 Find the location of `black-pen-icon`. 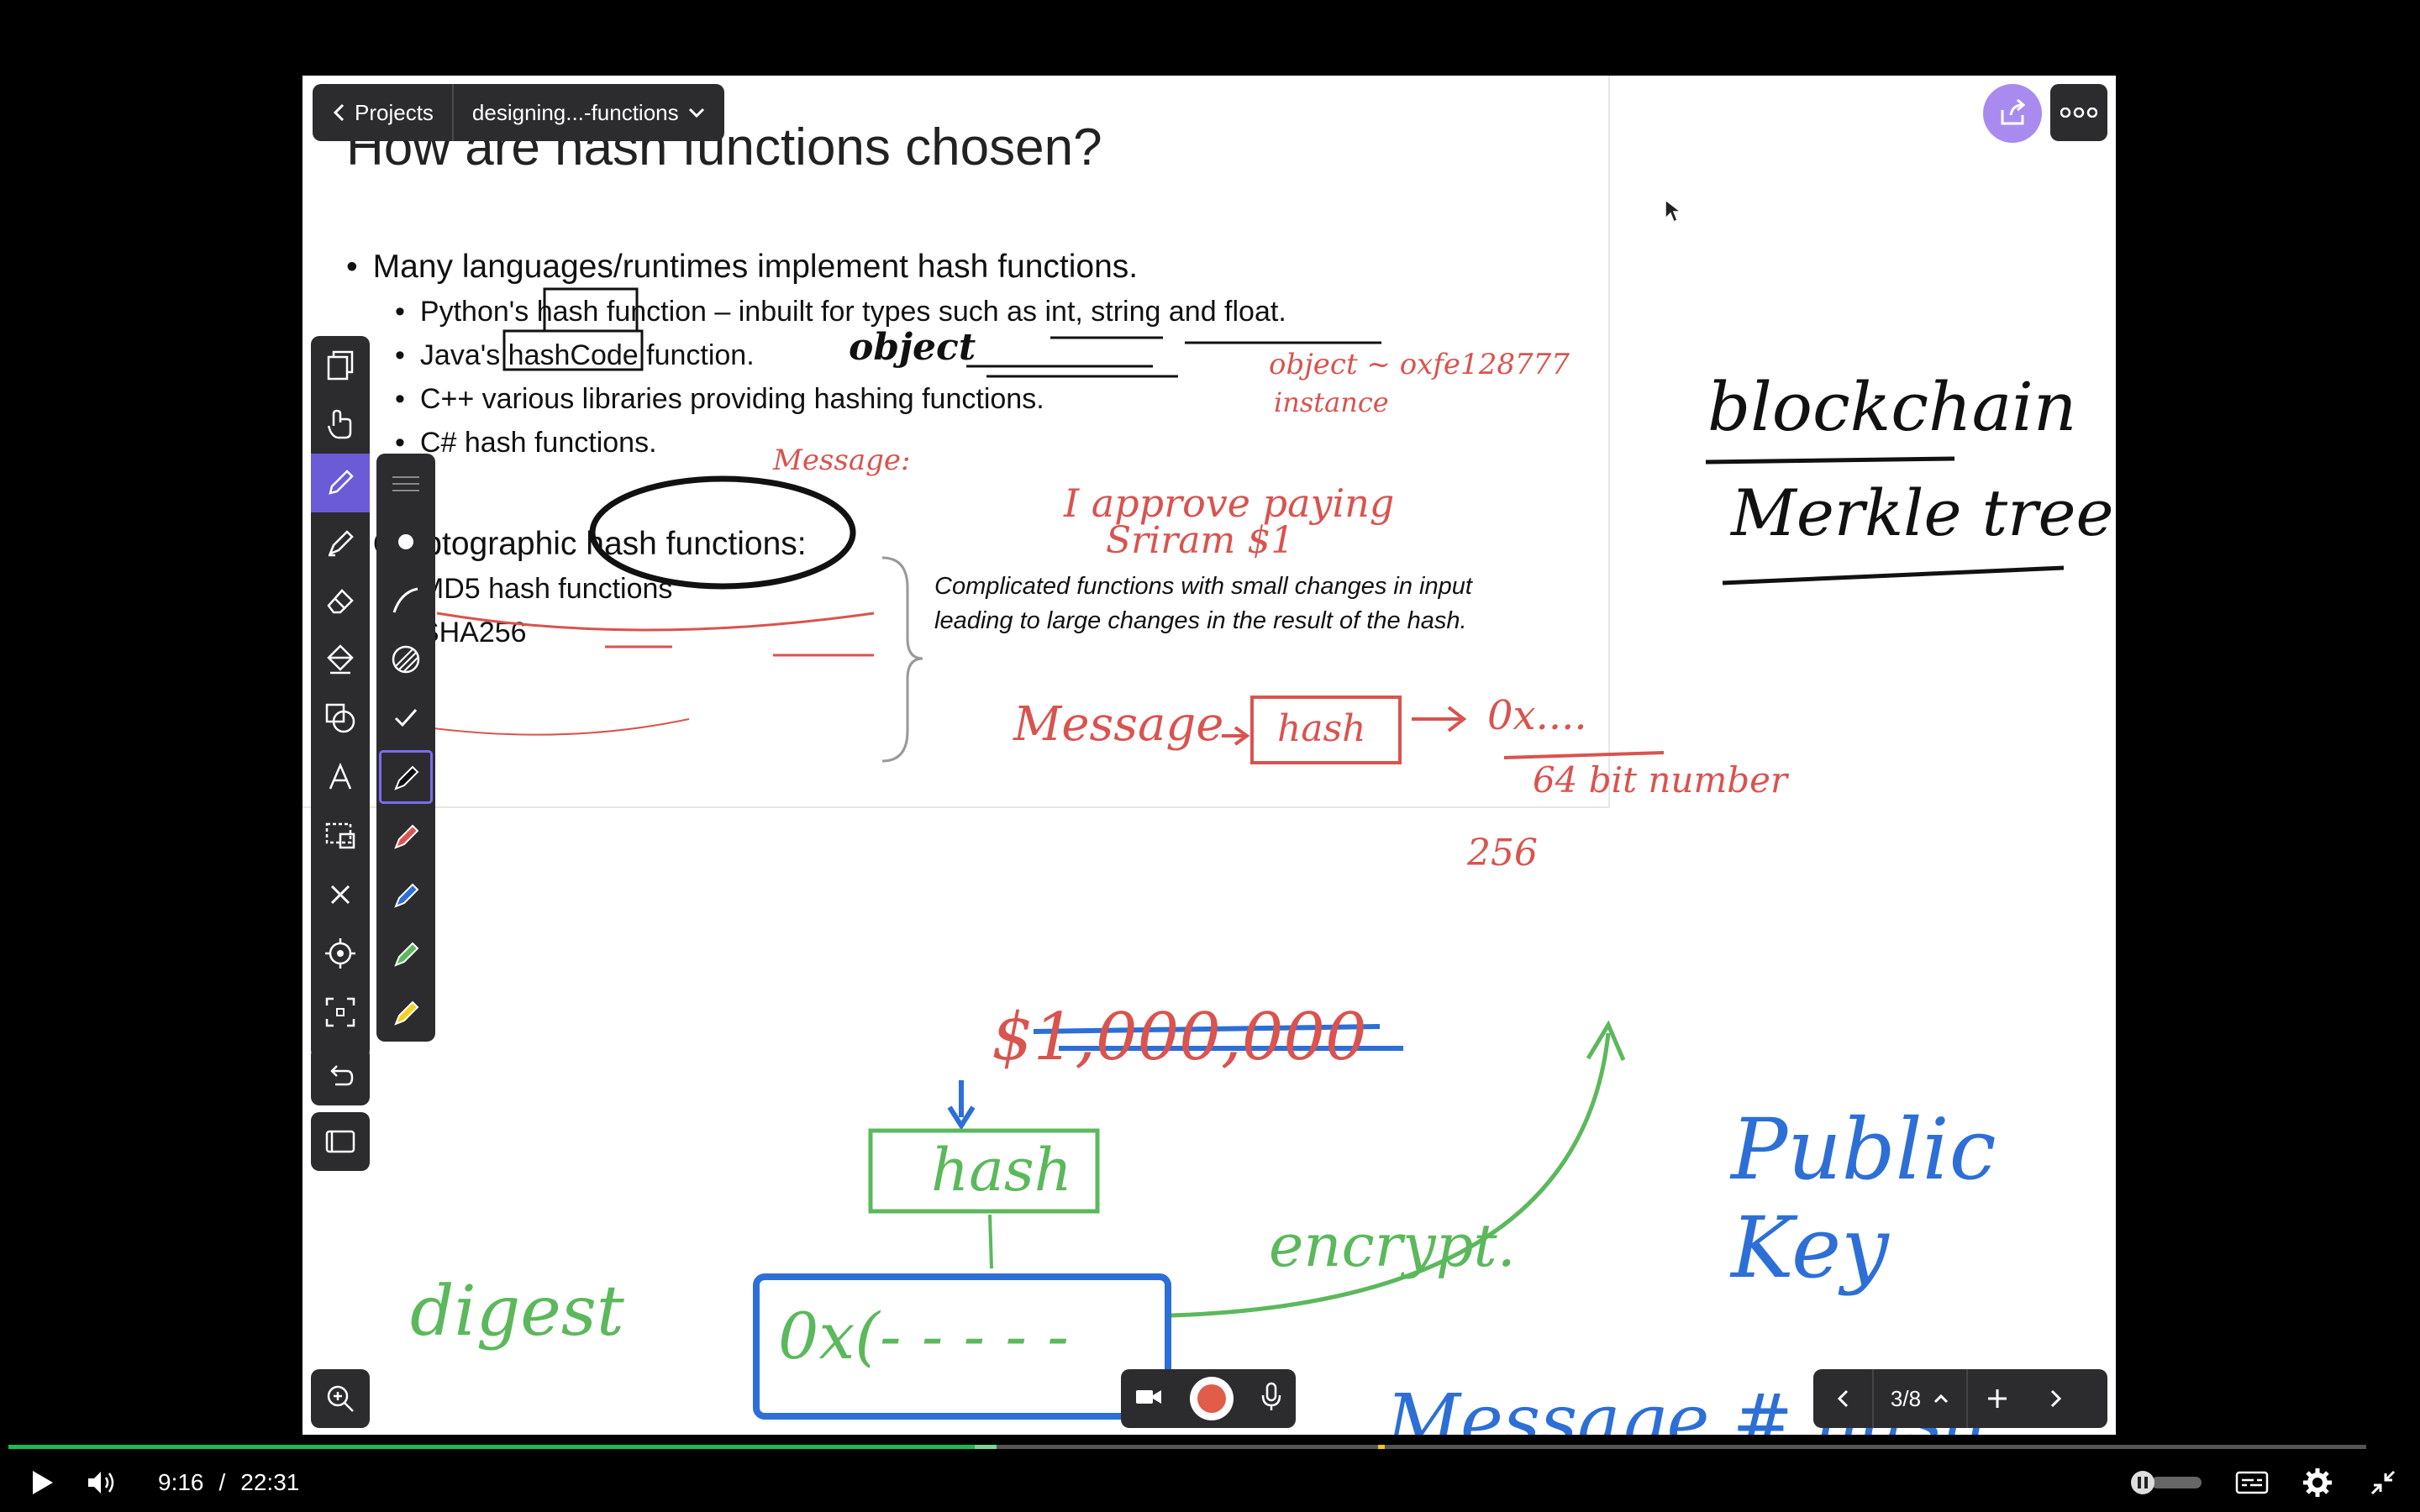

black-pen-icon is located at coordinates (406, 777).